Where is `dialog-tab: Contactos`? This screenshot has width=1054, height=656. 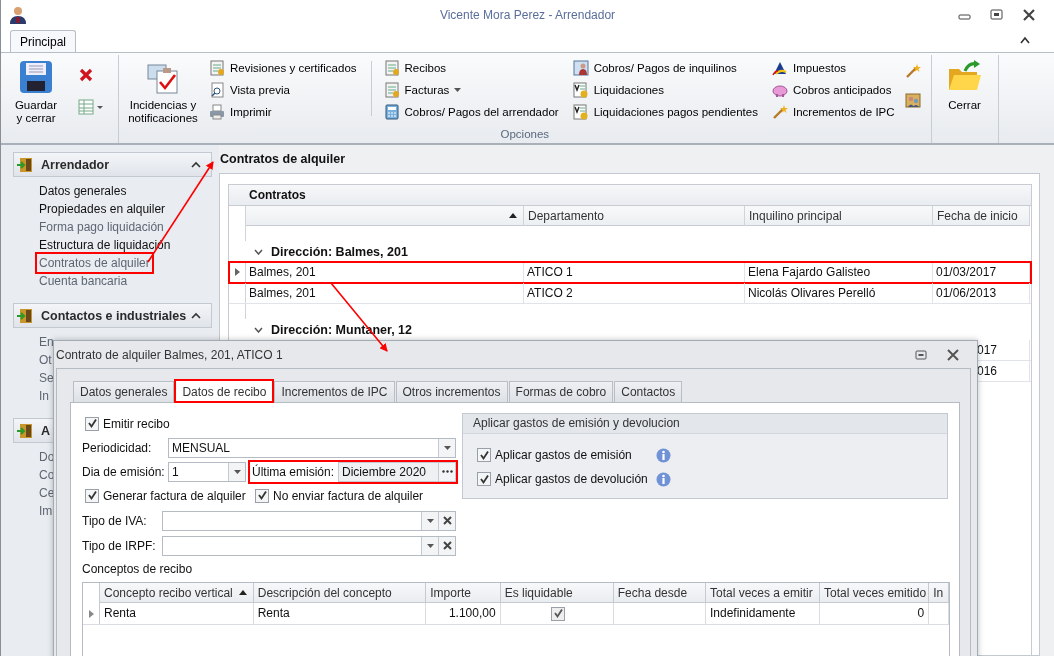
dialog-tab: Contactos is located at coordinates (648, 391).